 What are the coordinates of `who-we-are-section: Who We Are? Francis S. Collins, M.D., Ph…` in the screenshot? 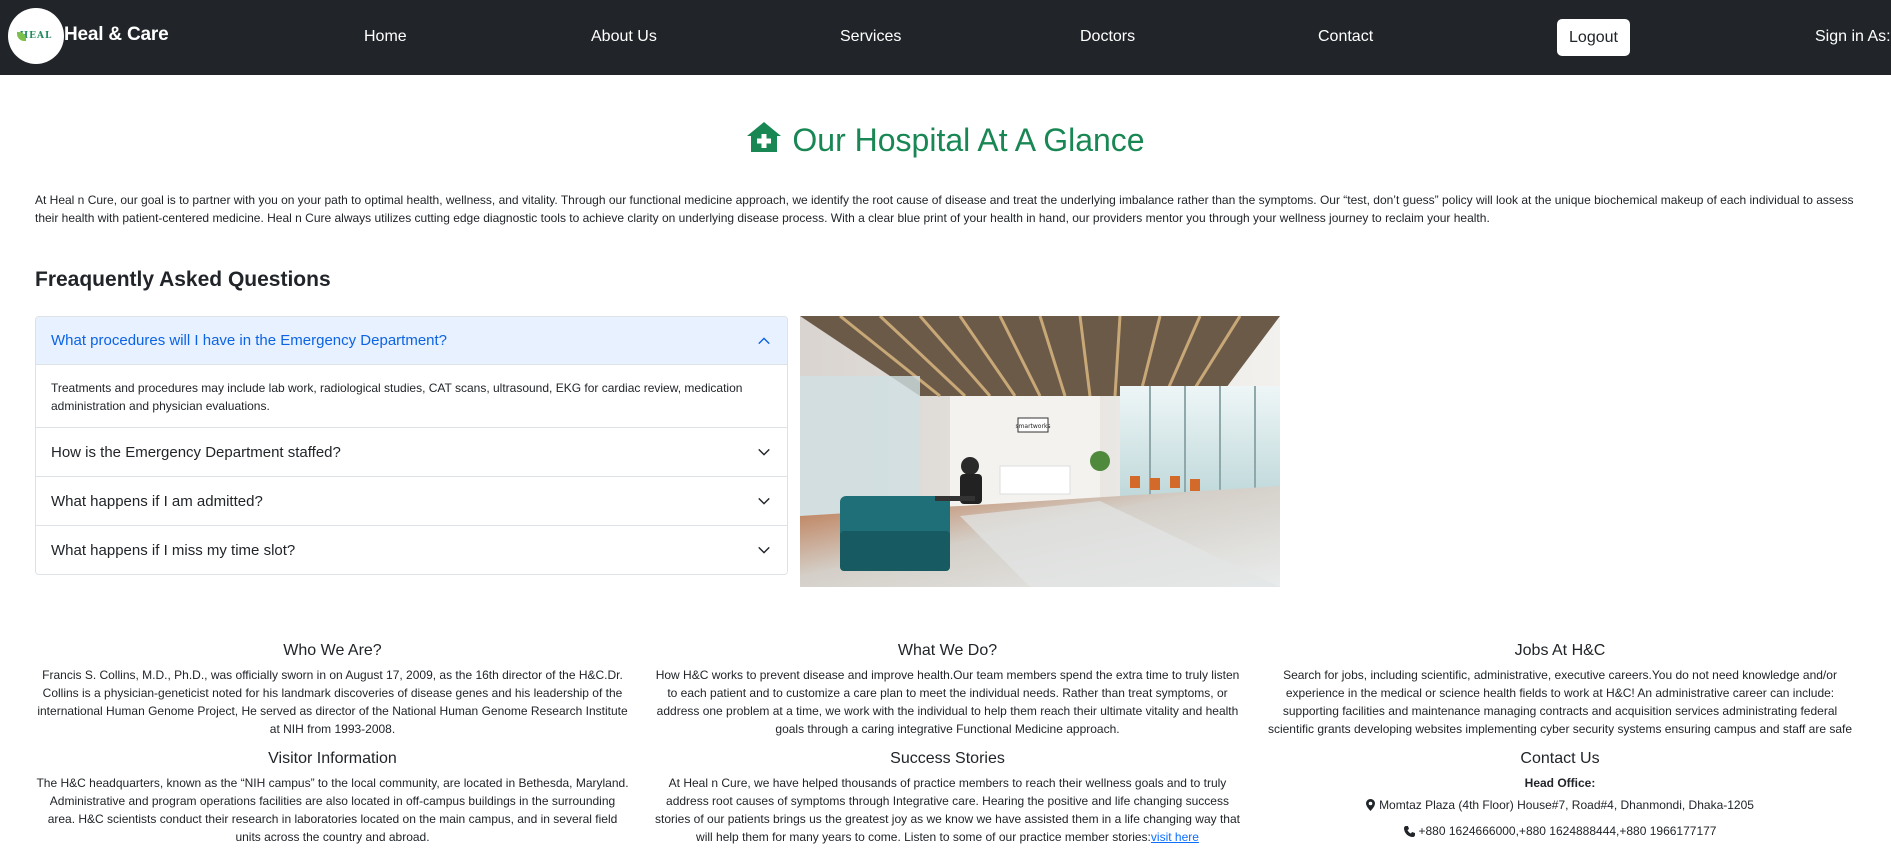 It's located at (332, 690).